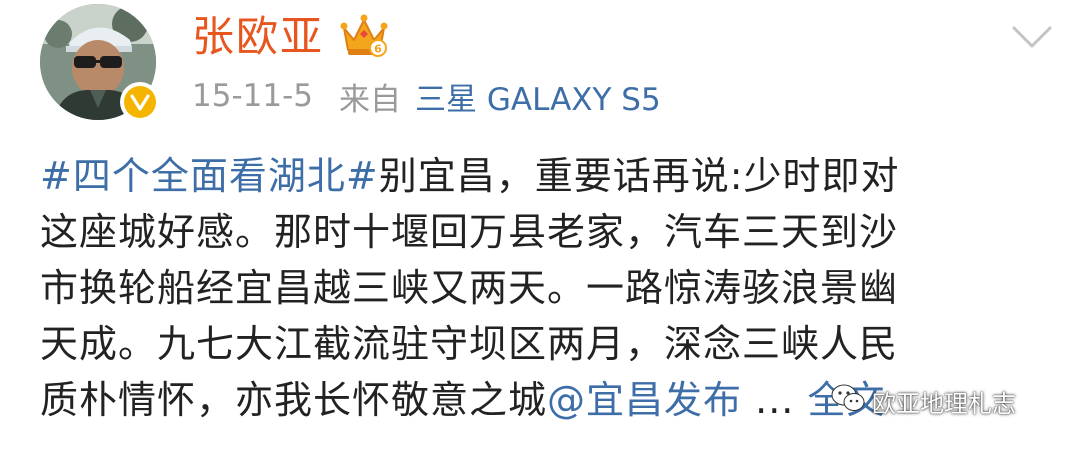 The width and height of the screenshot is (1080, 450). What do you see at coordinates (469, 232) in the screenshot?
I see `post-text: 这座城好感。那时十堰回万县老家，汽车三天到沙` at bounding box center [469, 232].